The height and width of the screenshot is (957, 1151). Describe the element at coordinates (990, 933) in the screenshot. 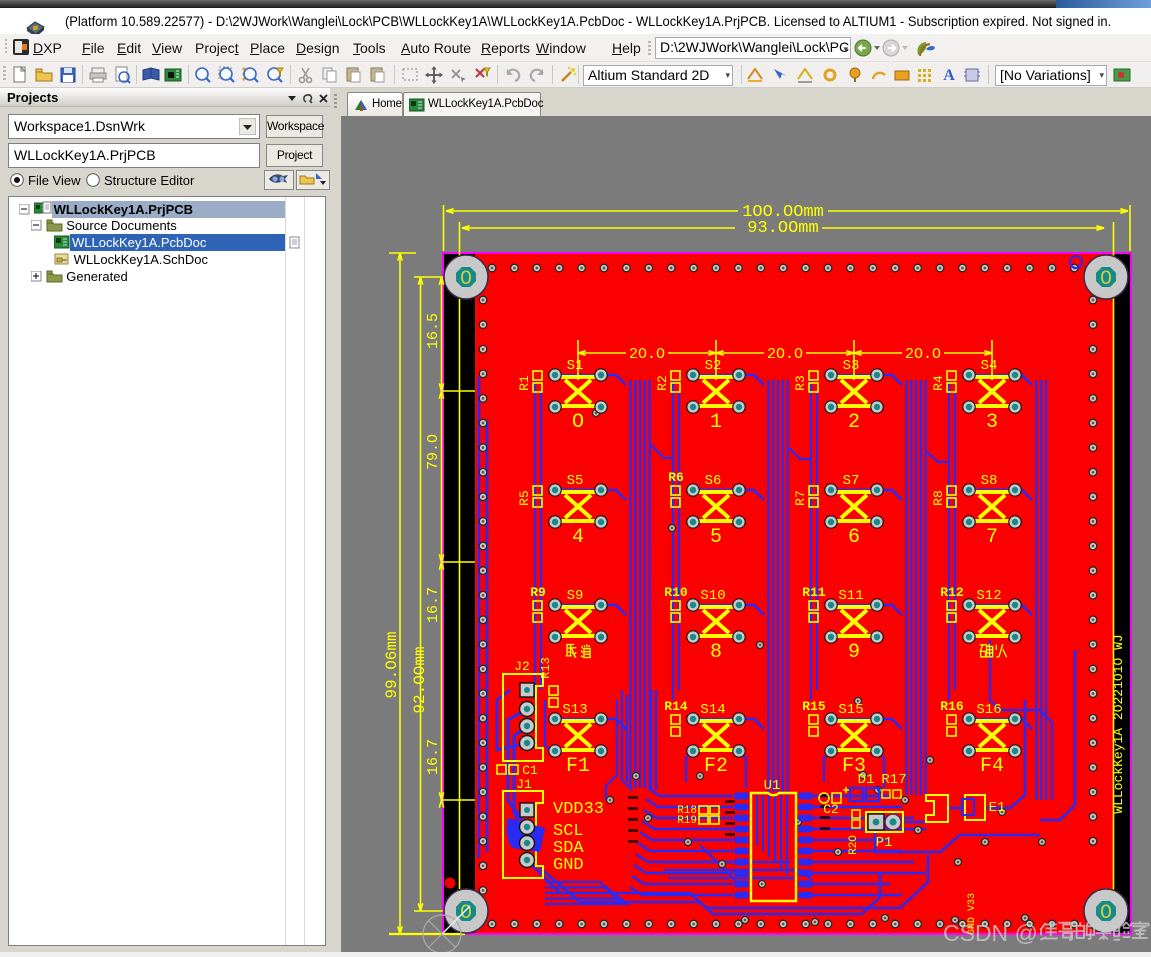

I see `svg-text: CSDN @` at that location.